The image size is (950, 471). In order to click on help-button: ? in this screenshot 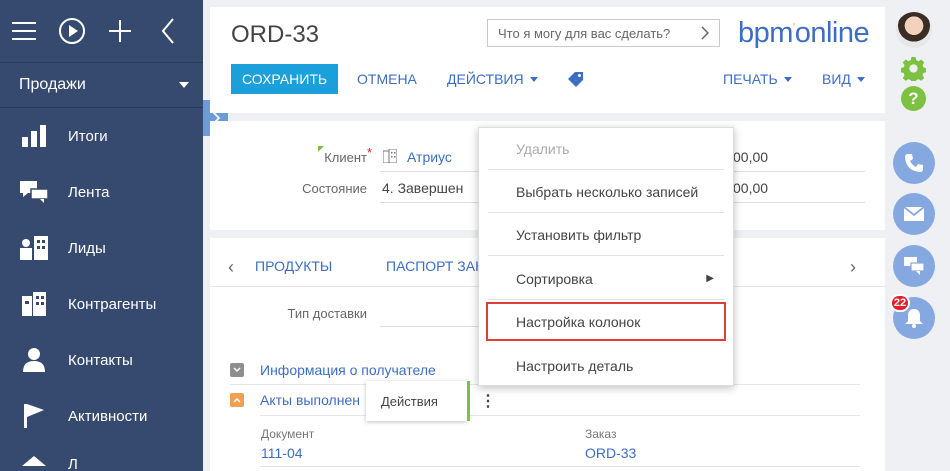, I will do `click(913, 98)`.